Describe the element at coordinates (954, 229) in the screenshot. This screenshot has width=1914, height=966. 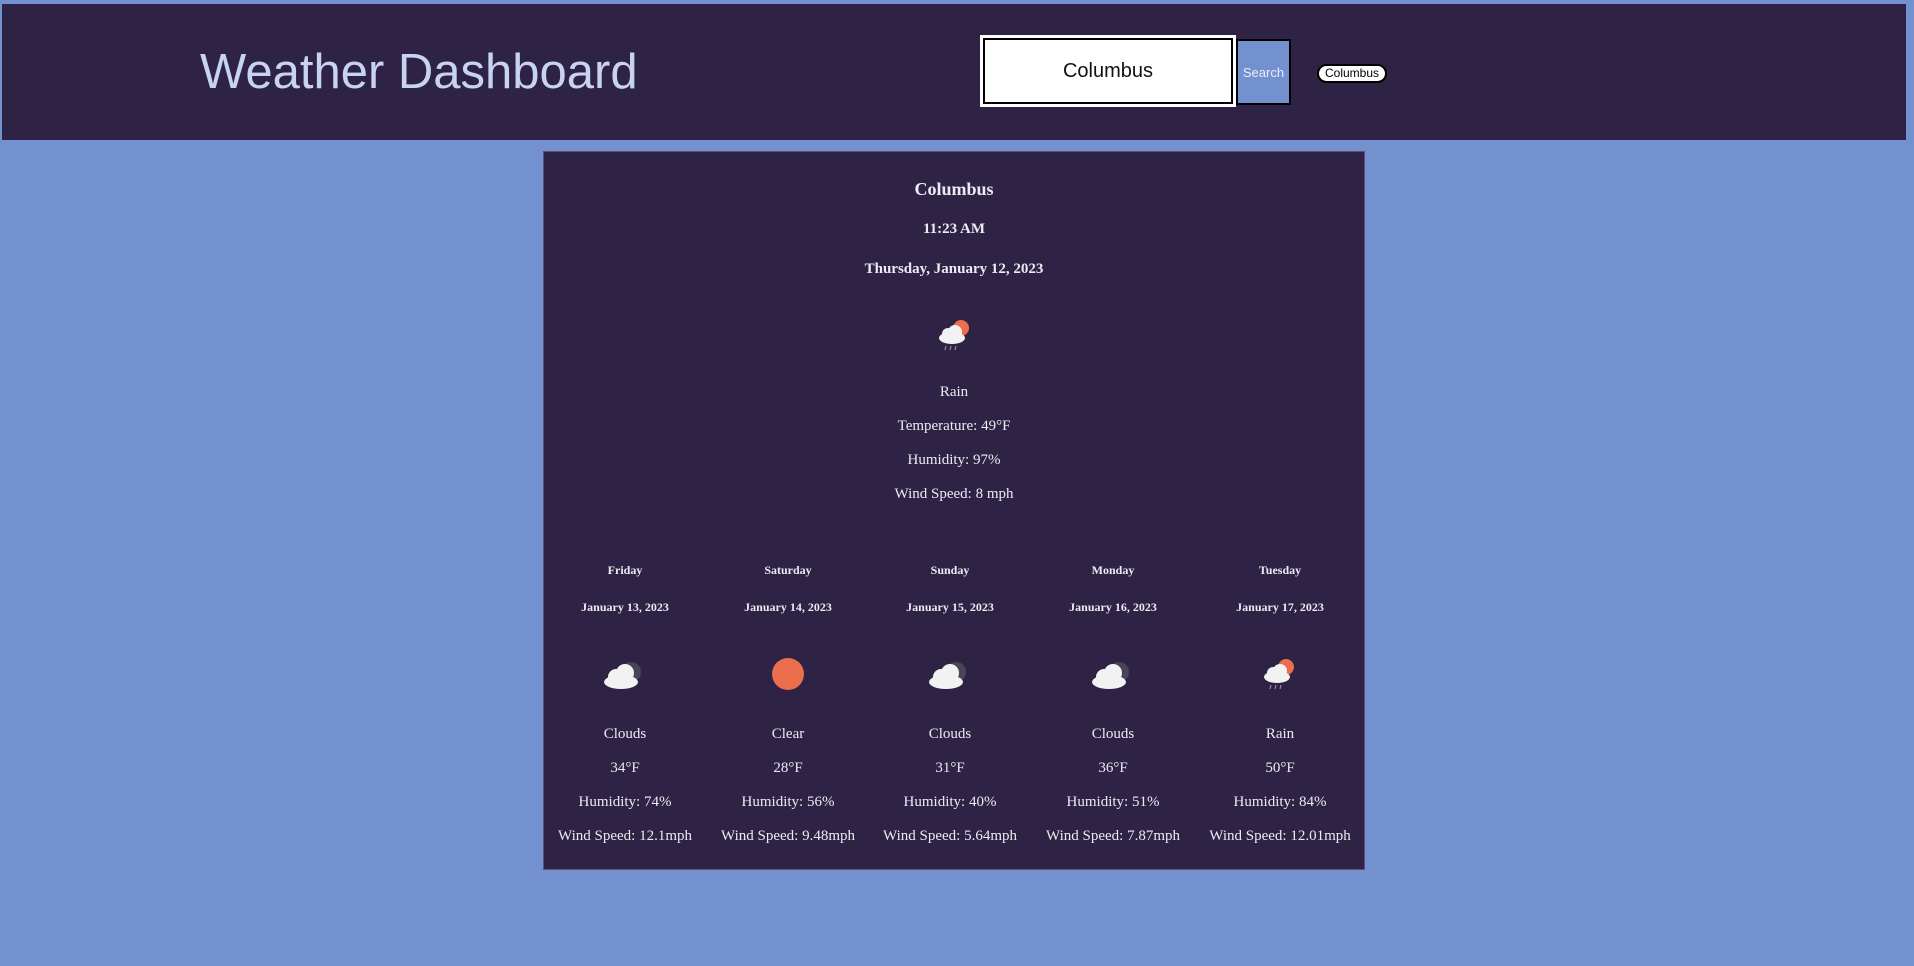
I see `current-time: 11:23 AM` at that location.